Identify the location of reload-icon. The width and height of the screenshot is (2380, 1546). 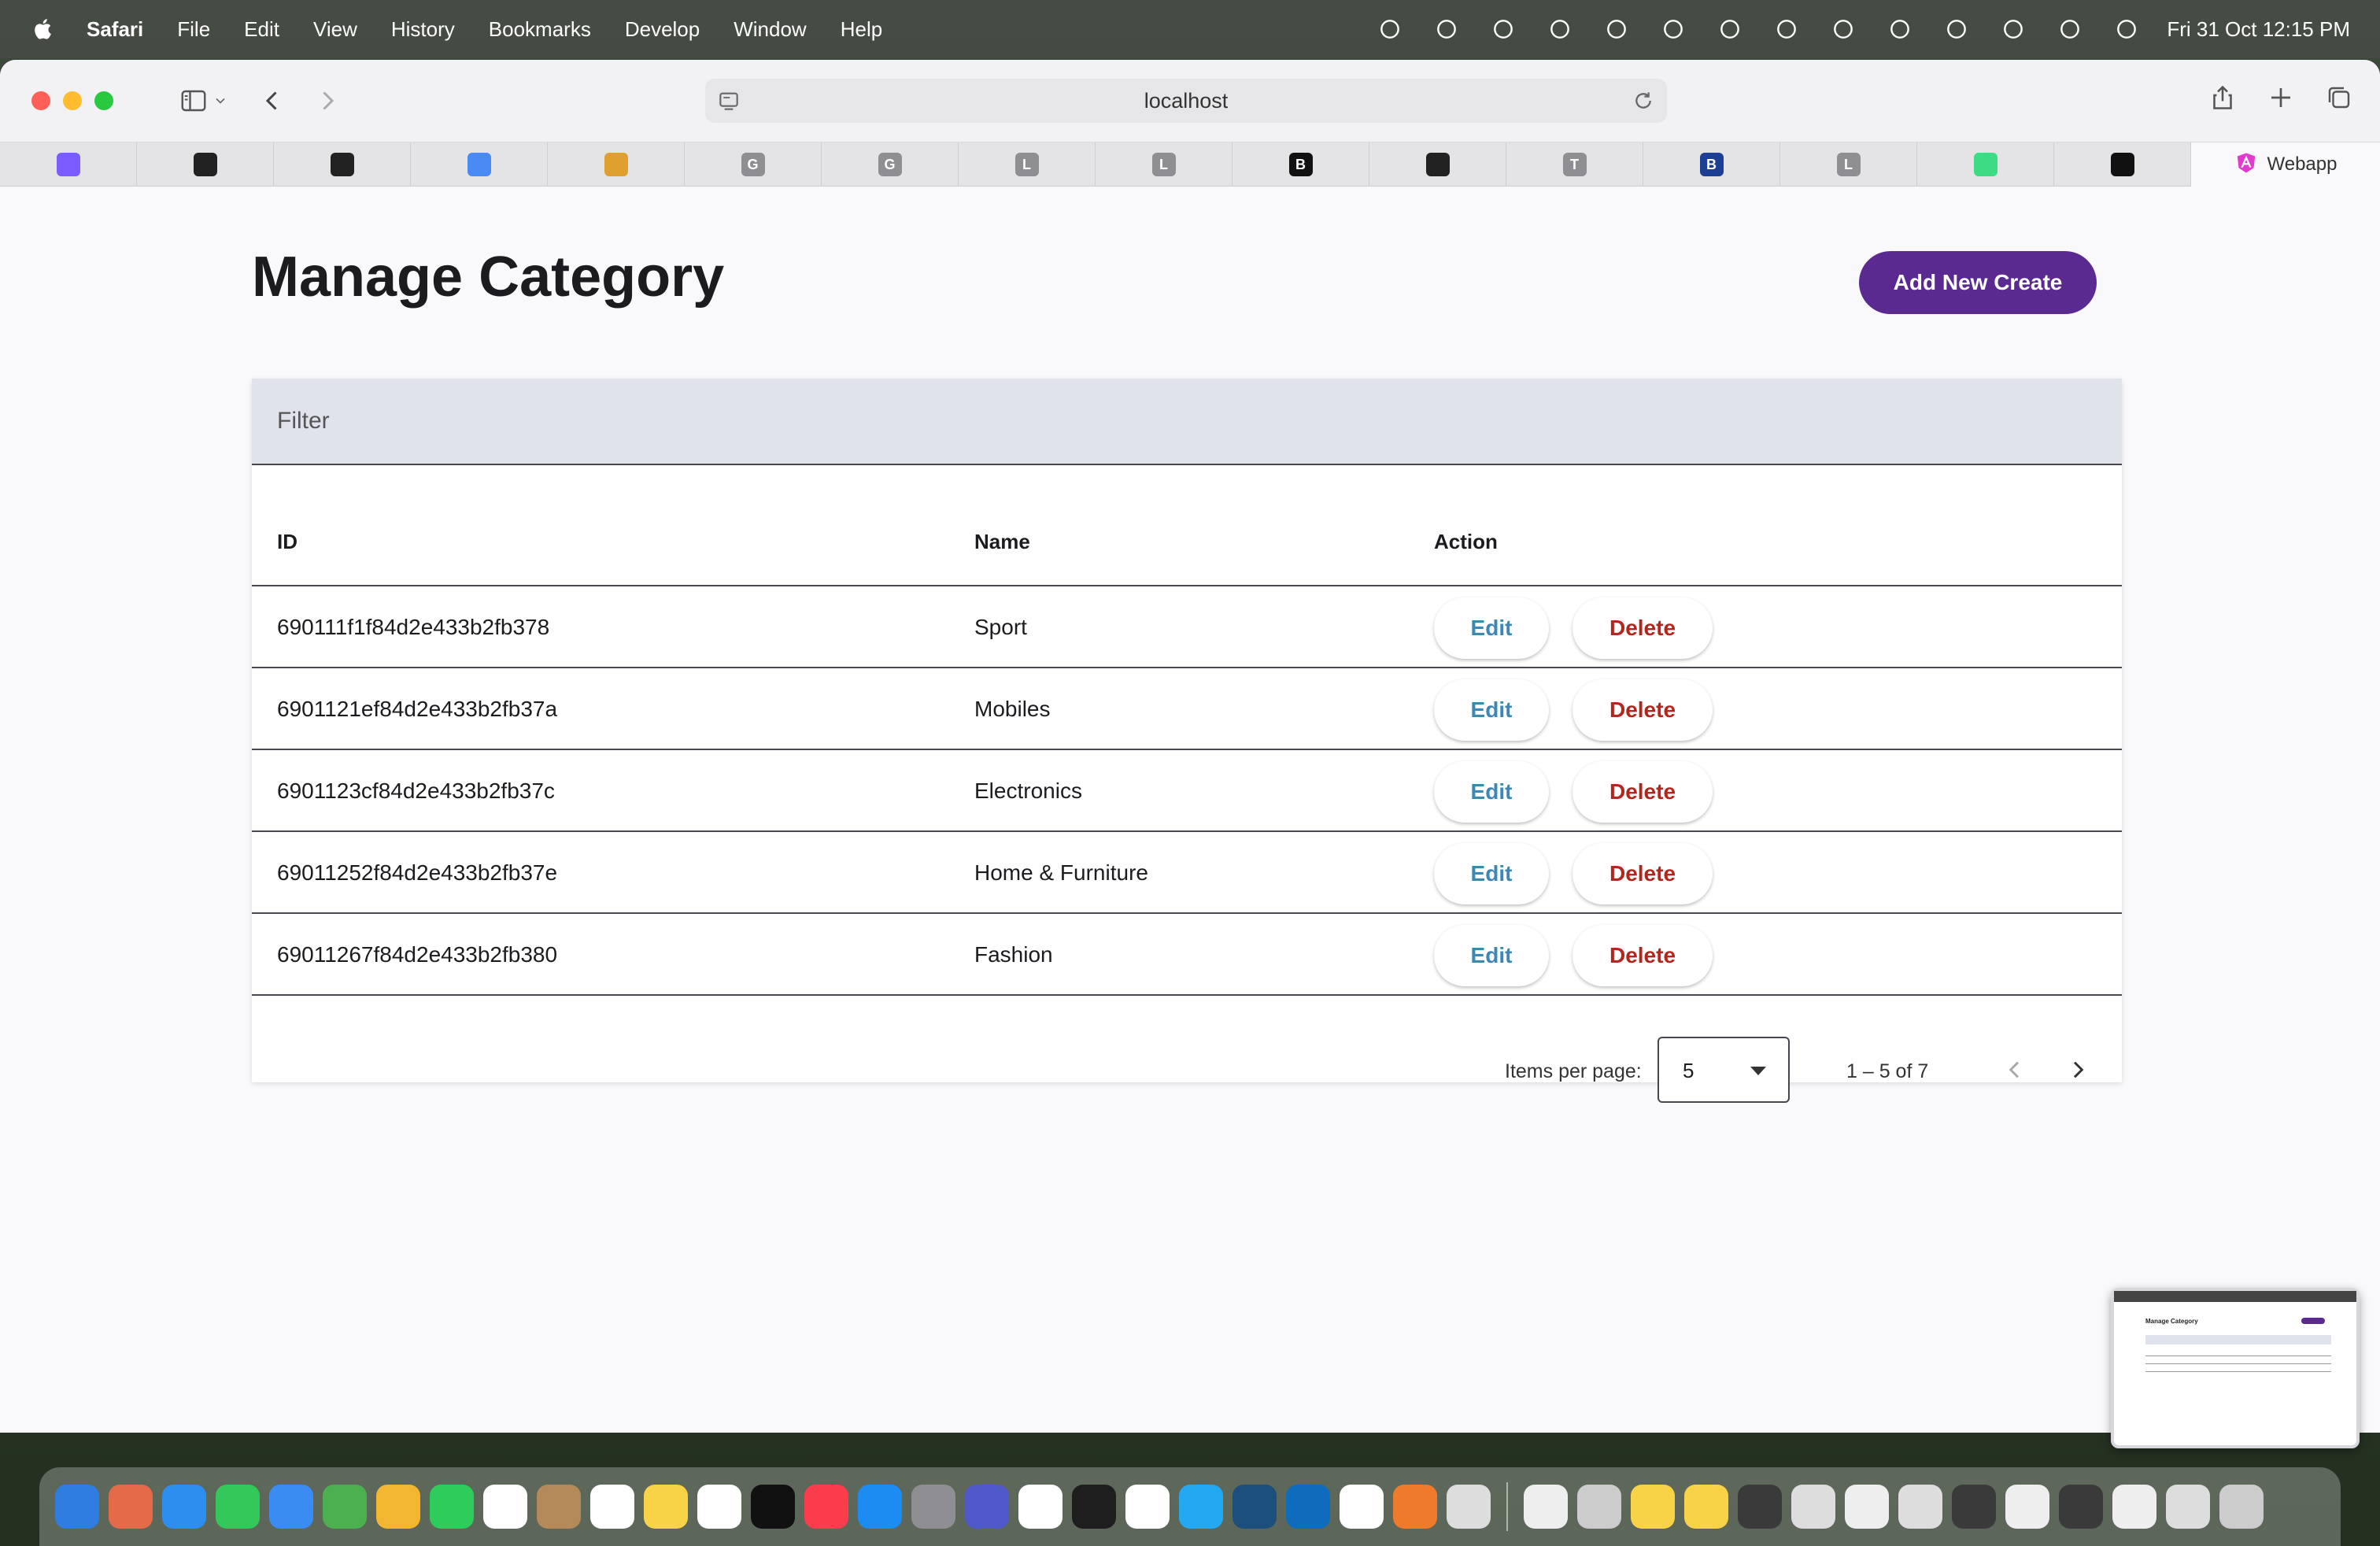
(1643, 100).